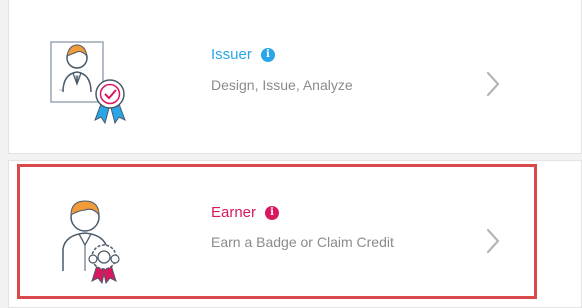 The image size is (582, 308). What do you see at coordinates (302, 242) in the screenshot?
I see `earner-subtitle: Earn a Badge or Claim Credit` at bounding box center [302, 242].